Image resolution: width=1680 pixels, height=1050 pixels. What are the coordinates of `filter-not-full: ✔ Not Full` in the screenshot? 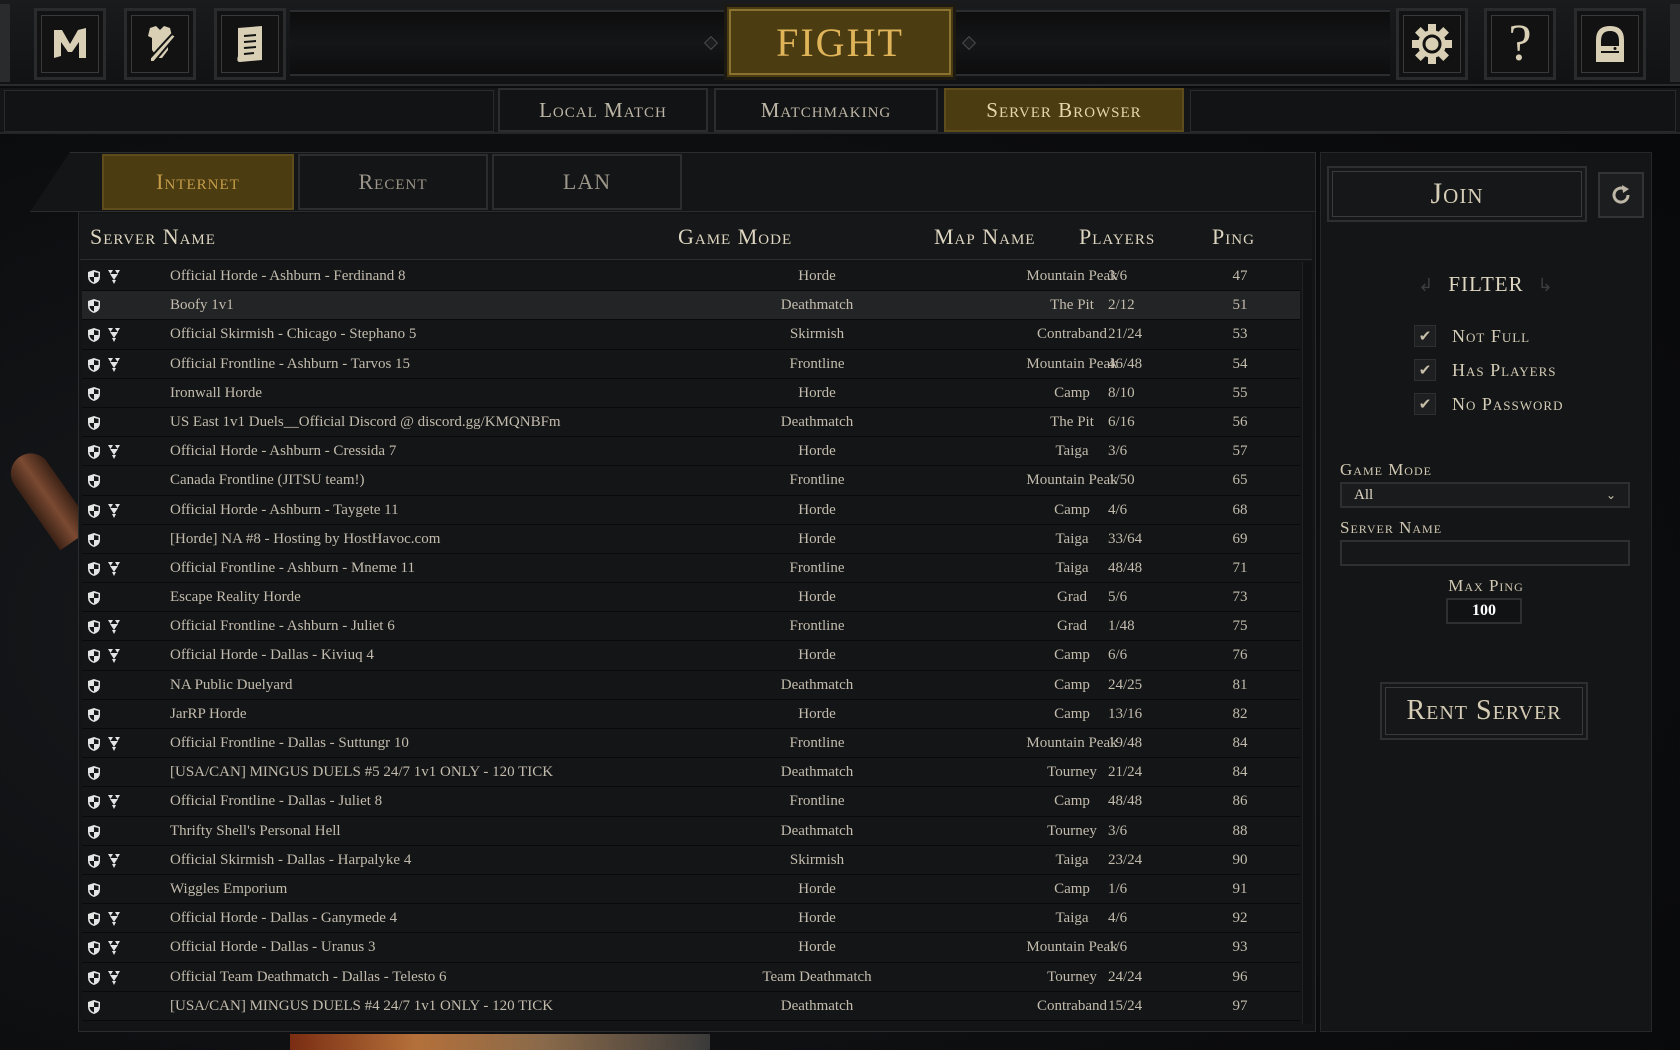 It's located at (1472, 336).